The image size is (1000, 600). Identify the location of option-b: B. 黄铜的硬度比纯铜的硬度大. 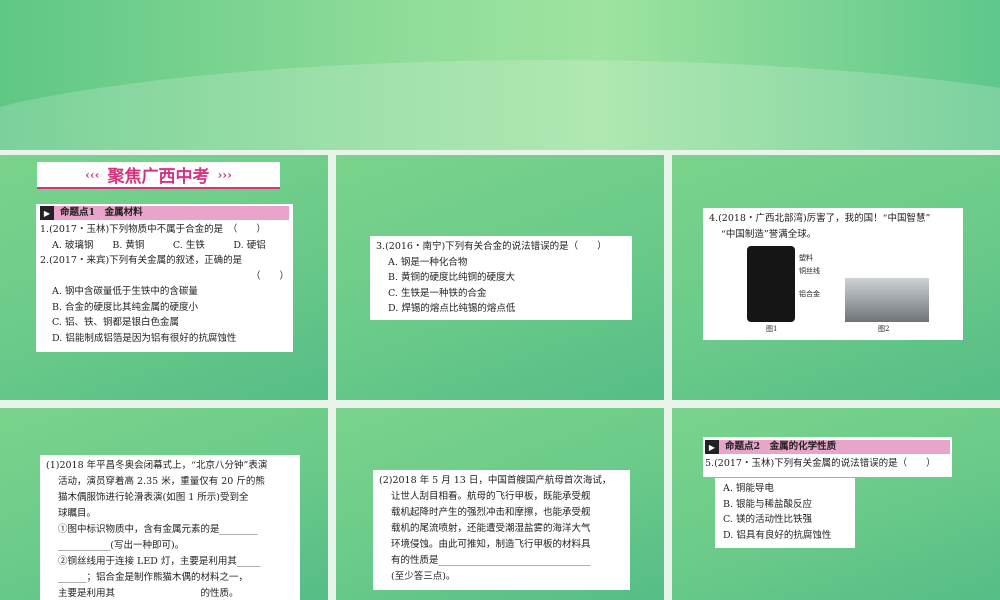
(452, 277).